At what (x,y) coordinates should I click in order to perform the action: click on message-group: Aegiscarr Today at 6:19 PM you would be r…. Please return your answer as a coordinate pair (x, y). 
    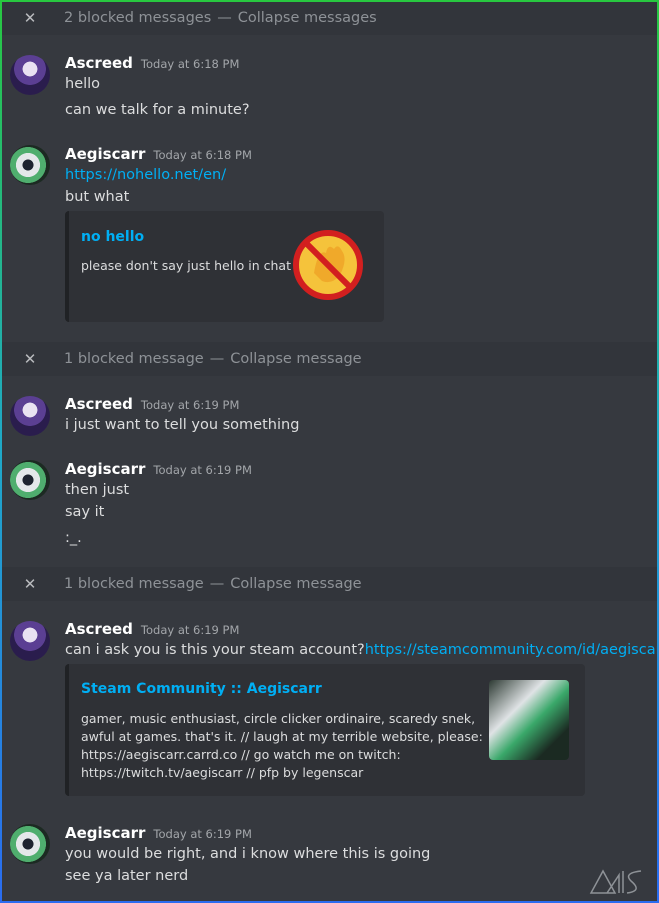
    Looking at the image, I should click on (329, 857).